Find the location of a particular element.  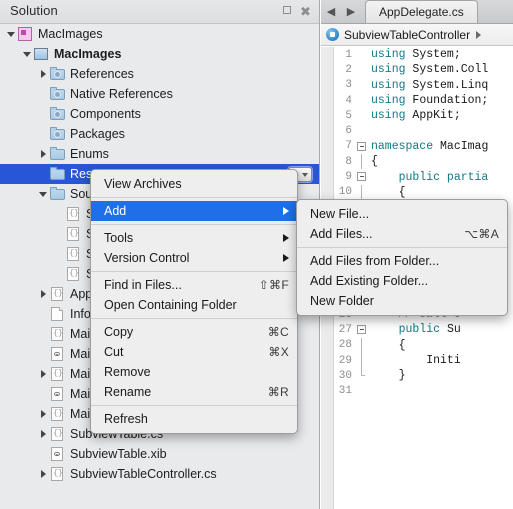

menu-item-copy: Copy ⌘C is located at coordinates (194, 332).